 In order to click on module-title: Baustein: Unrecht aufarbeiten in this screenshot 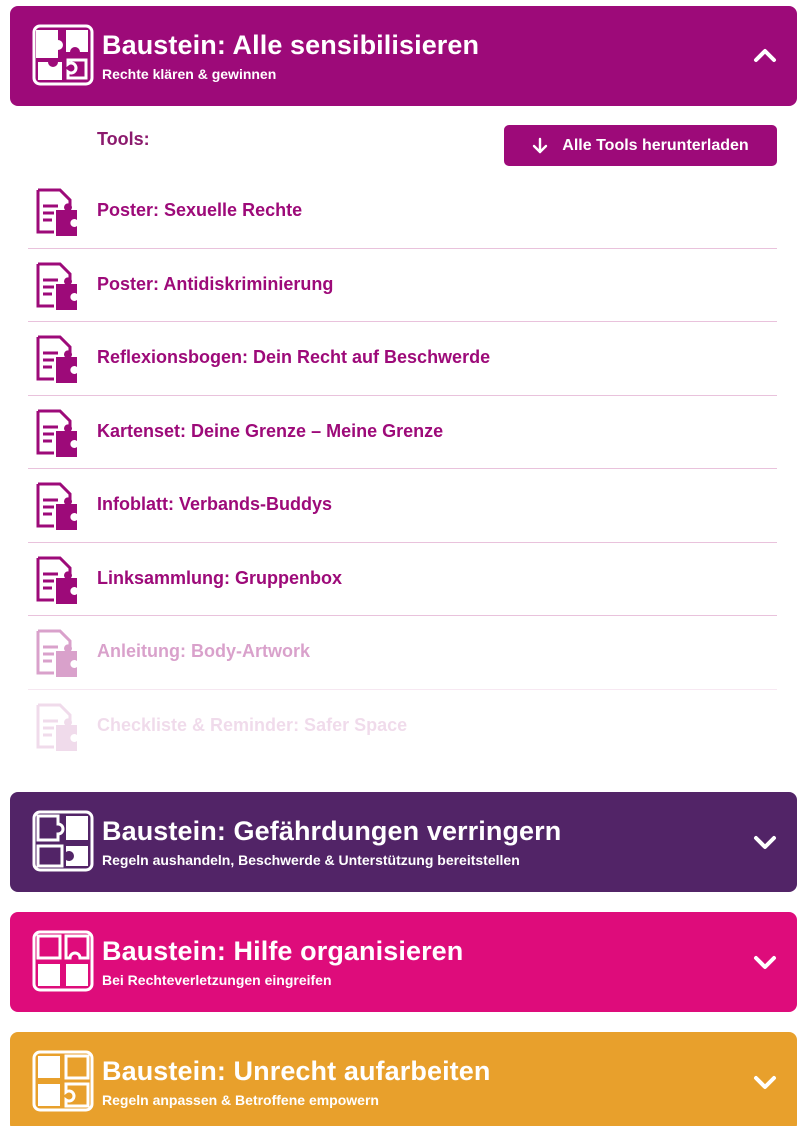, I will do `click(296, 1071)`.